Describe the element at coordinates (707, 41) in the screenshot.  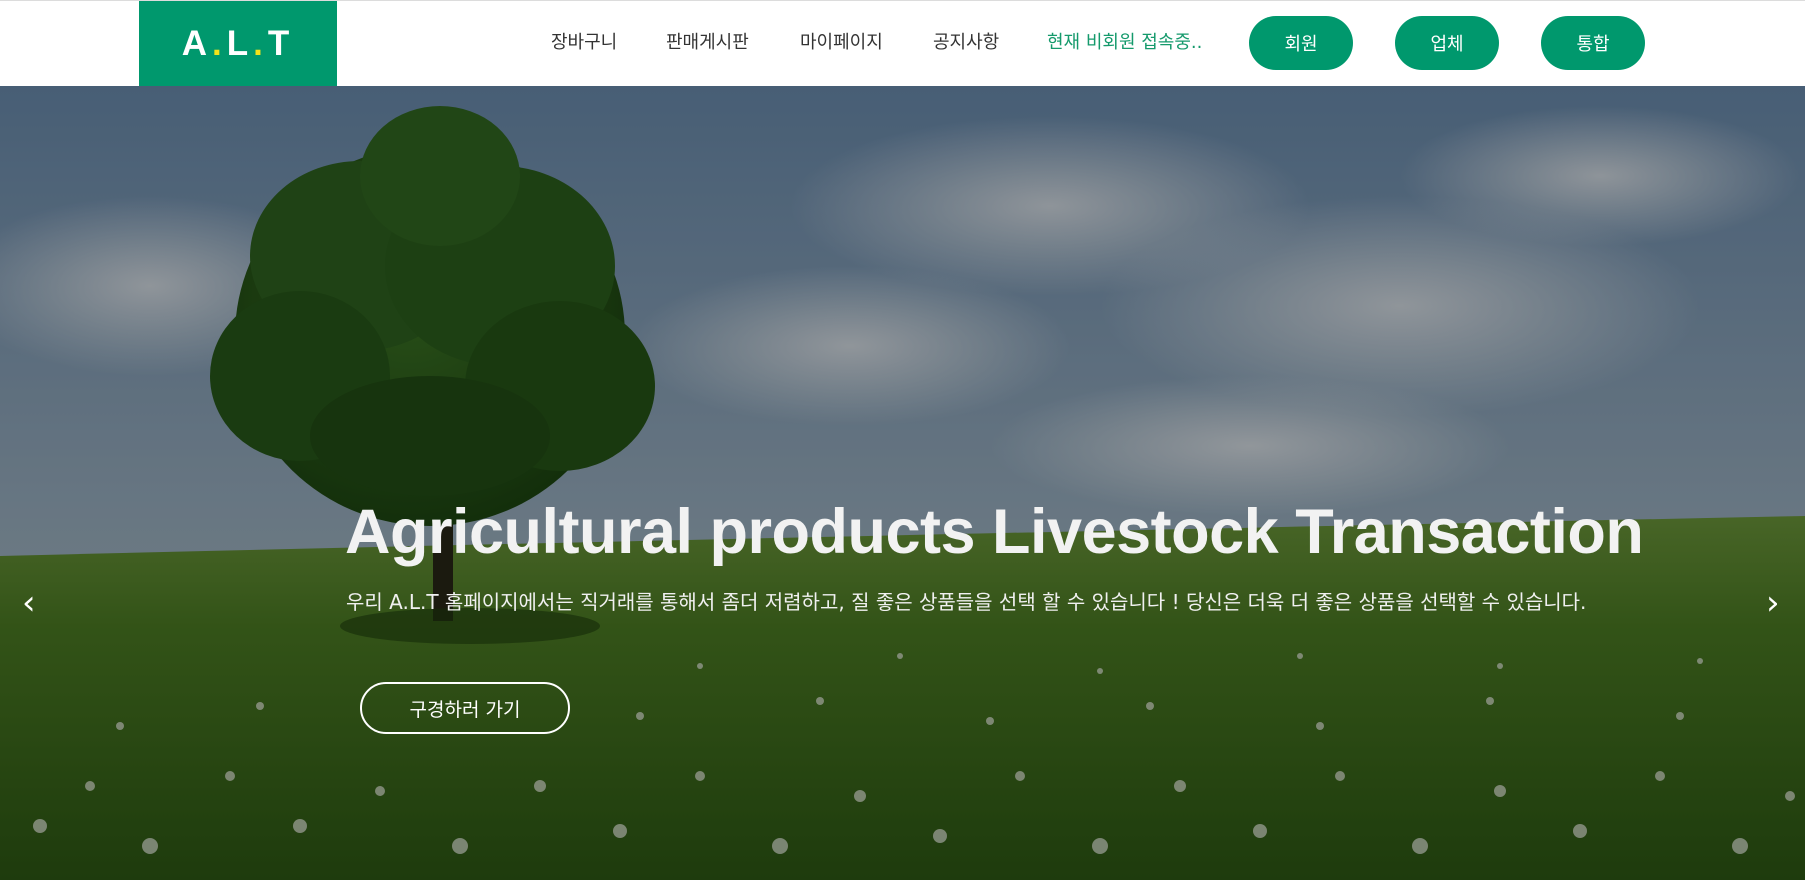
I see `nav-sales-board: 판매게시판` at that location.